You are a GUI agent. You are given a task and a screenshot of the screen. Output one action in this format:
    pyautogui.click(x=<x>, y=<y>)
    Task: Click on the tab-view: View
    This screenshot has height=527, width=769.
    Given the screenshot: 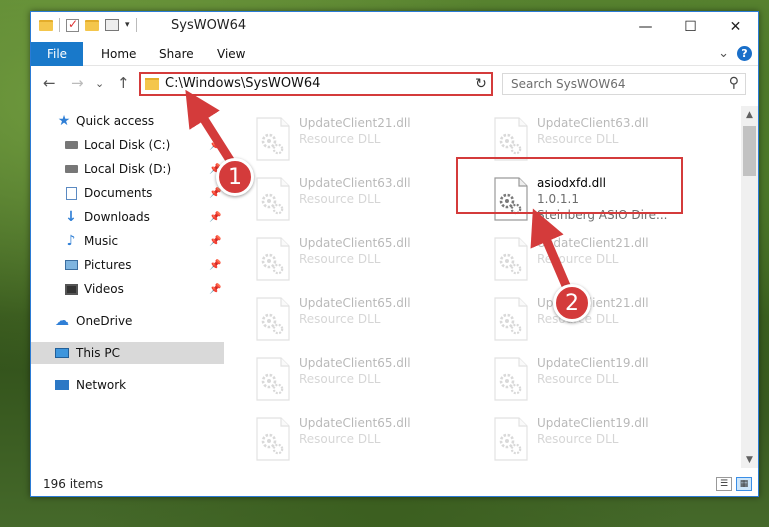 What is the action you would take?
    pyautogui.click(x=231, y=54)
    